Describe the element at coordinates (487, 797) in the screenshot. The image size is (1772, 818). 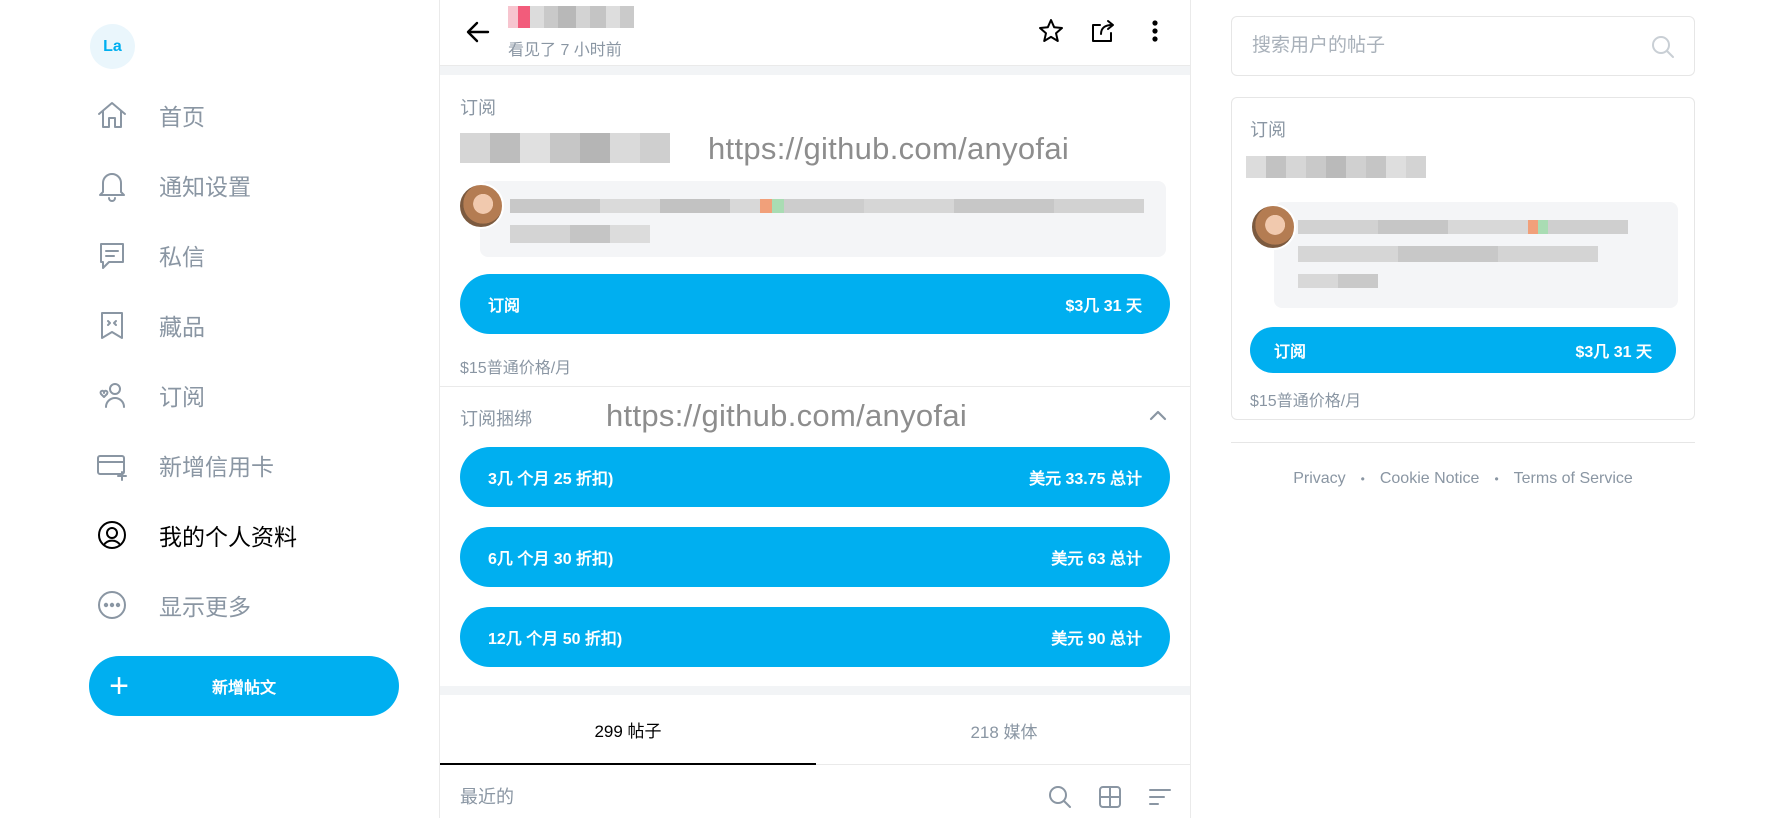
I see `sort-label: 最近的` at that location.